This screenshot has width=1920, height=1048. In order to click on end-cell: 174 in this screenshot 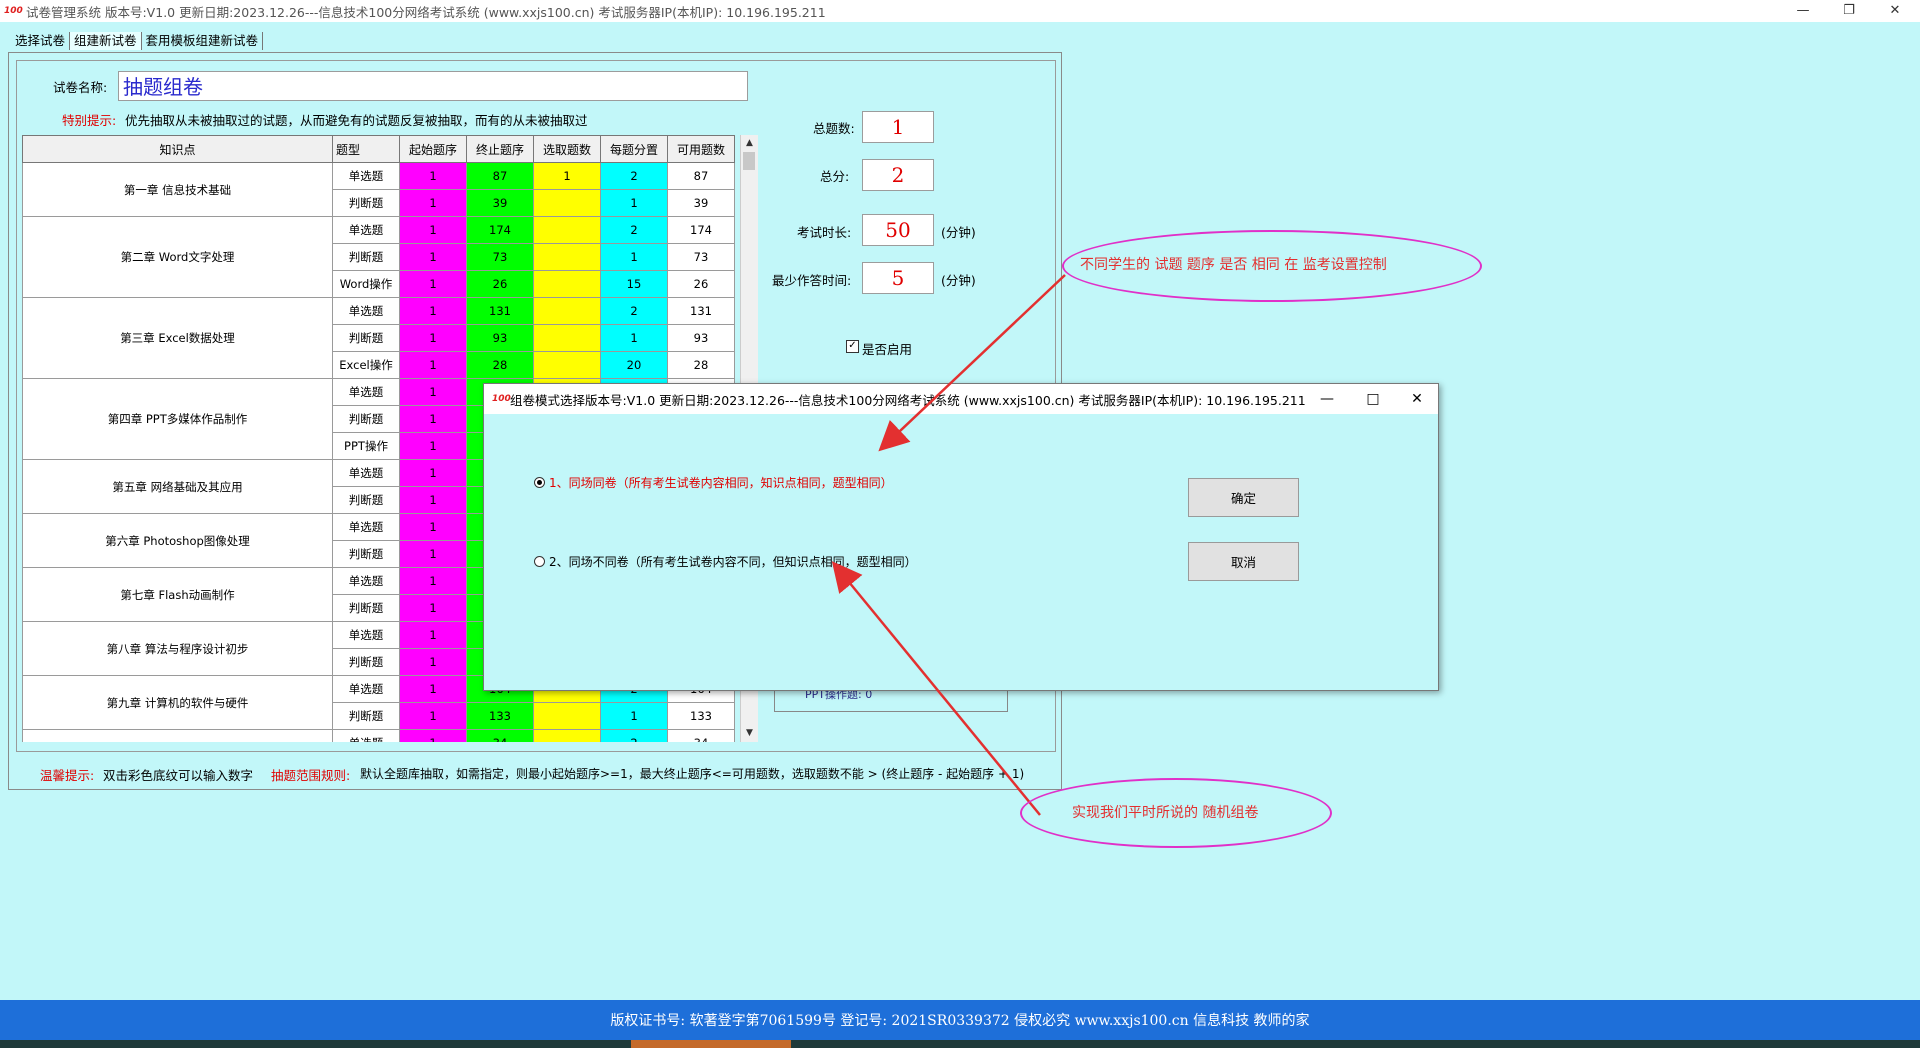, I will do `click(500, 230)`.